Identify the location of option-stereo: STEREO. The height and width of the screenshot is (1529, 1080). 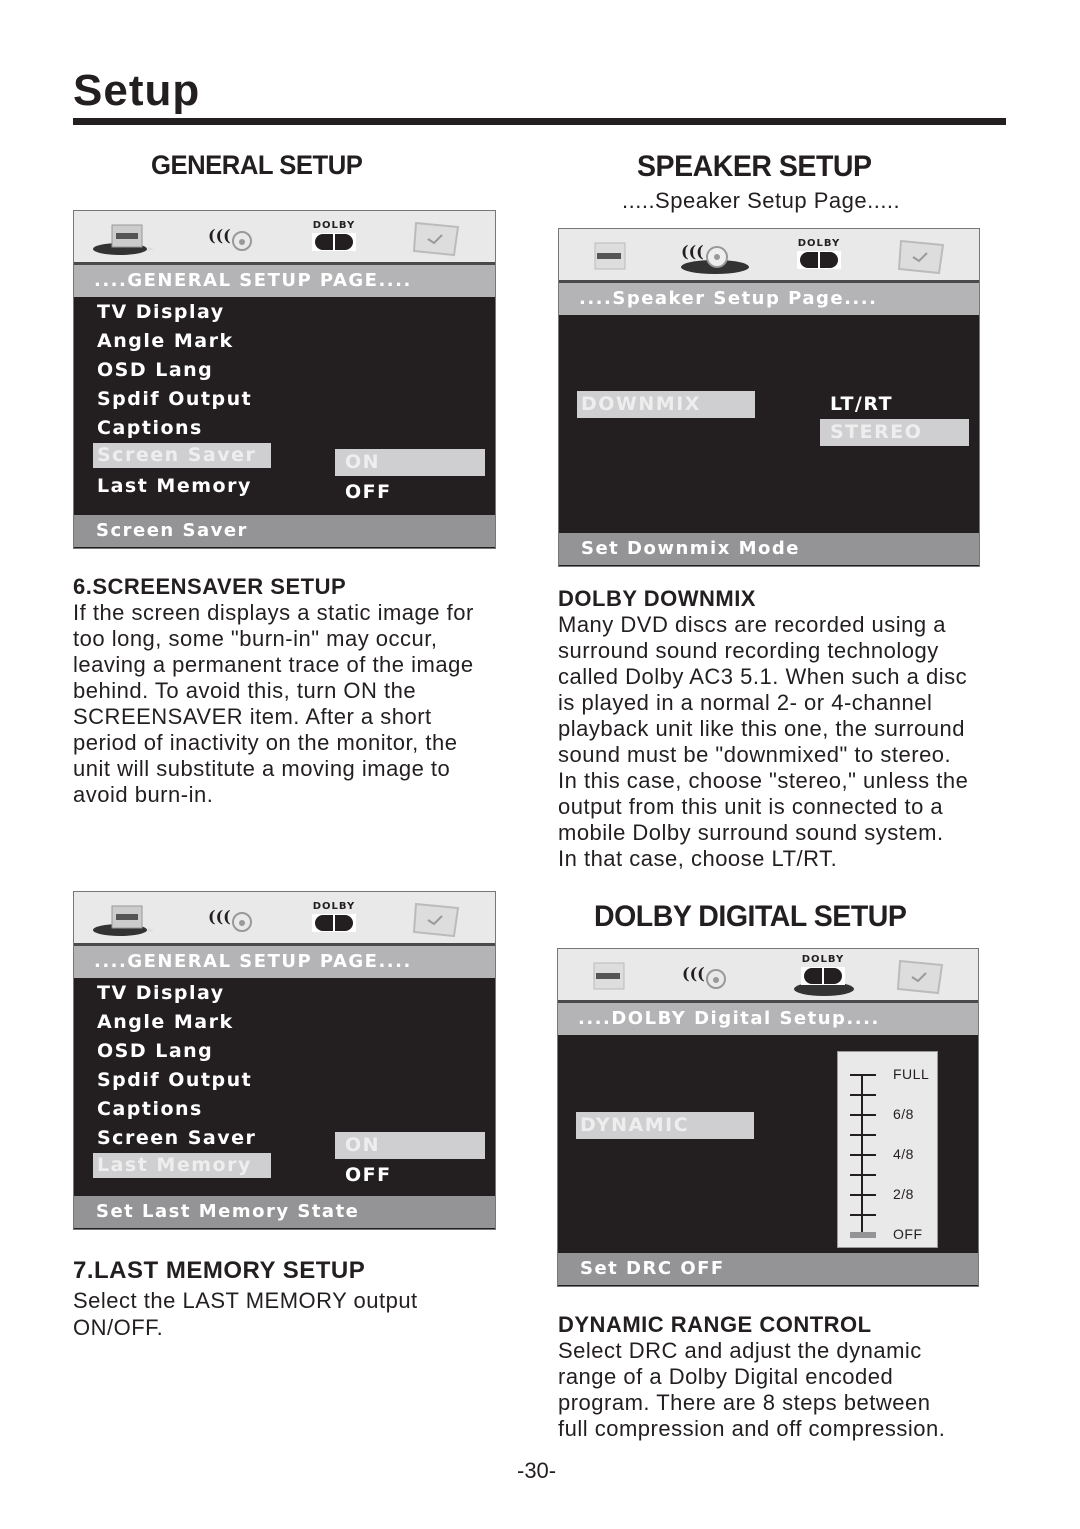
(894, 432).